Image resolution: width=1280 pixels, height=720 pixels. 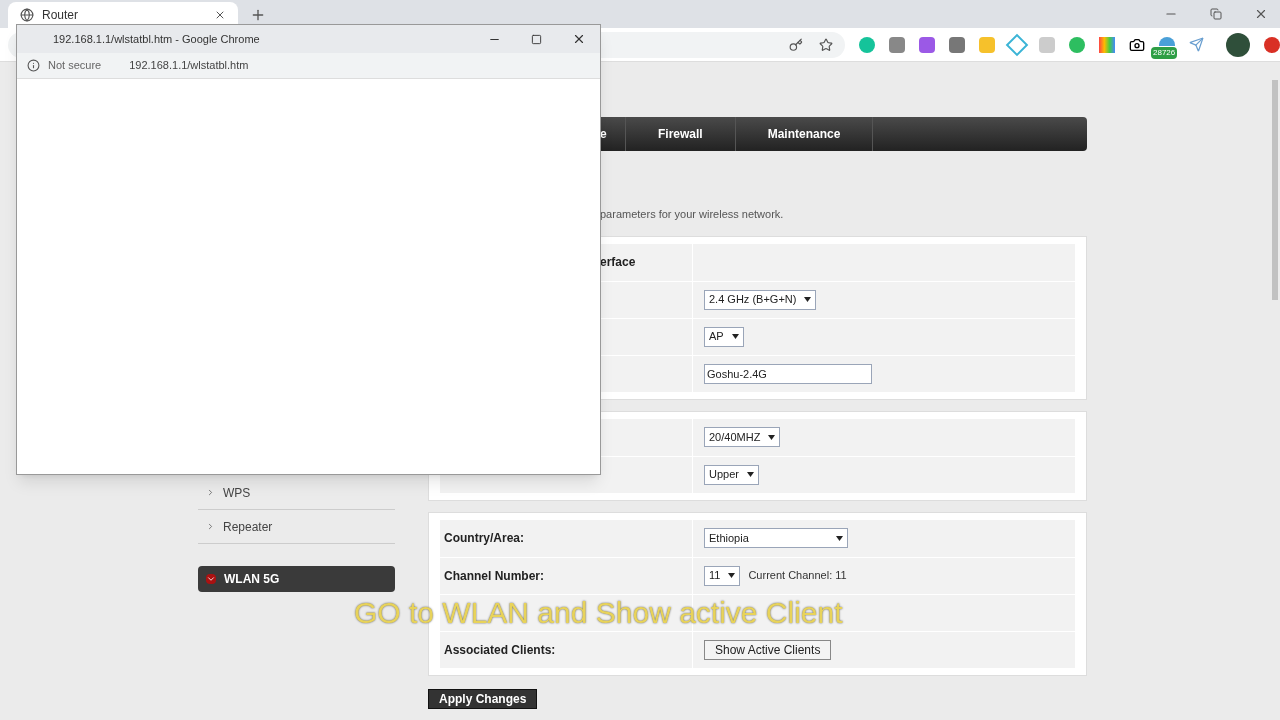 I want to click on new-tab-icon, so click(x=258, y=15).